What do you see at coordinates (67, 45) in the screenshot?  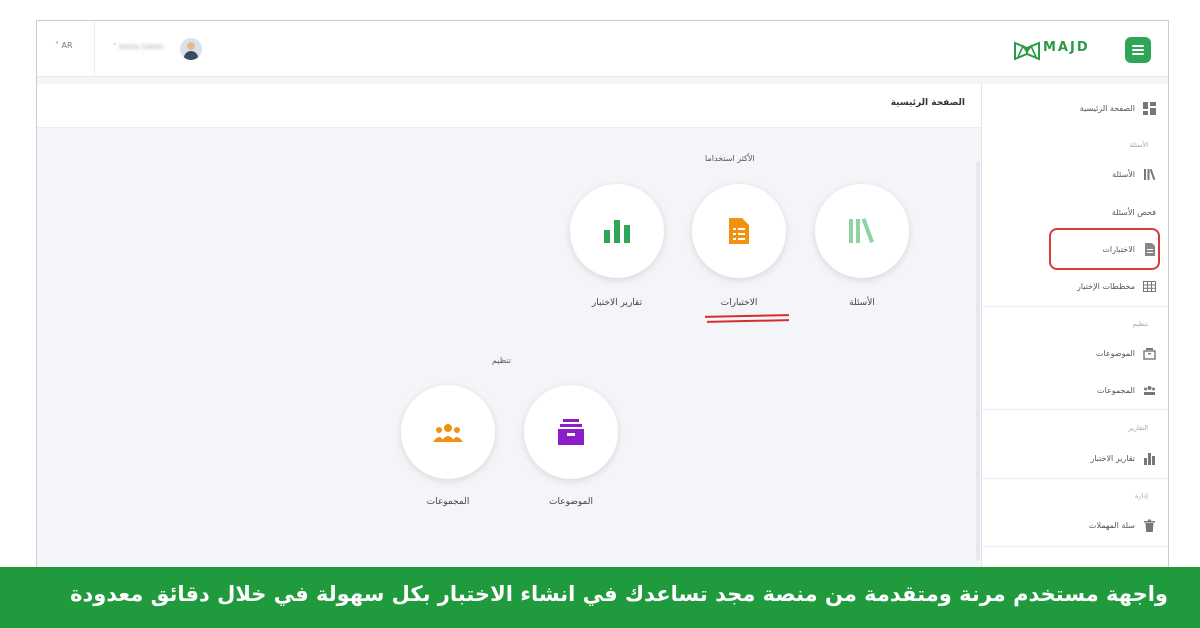 I see `language-label: AR` at bounding box center [67, 45].